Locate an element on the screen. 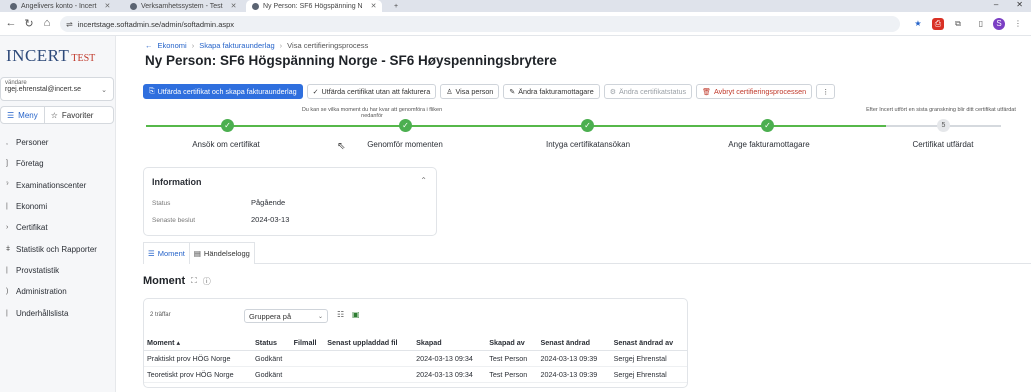 Image resolution: width=1031 pixels, height=392 pixels. breadcrumb-link: Skapa fakturaunderlag is located at coordinates (236, 45).